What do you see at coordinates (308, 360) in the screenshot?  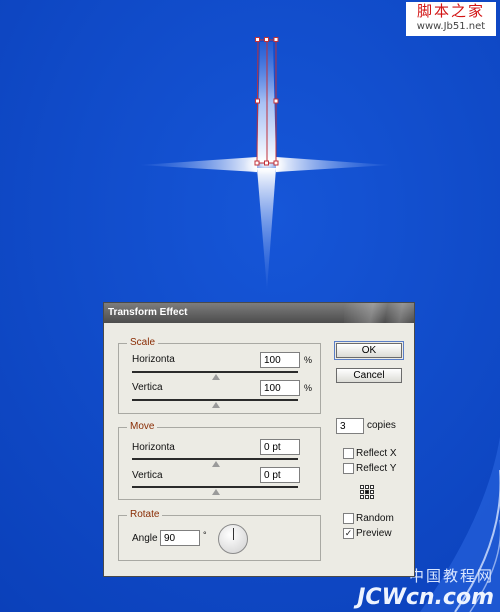 I see `scale-horizontal-unit: %` at bounding box center [308, 360].